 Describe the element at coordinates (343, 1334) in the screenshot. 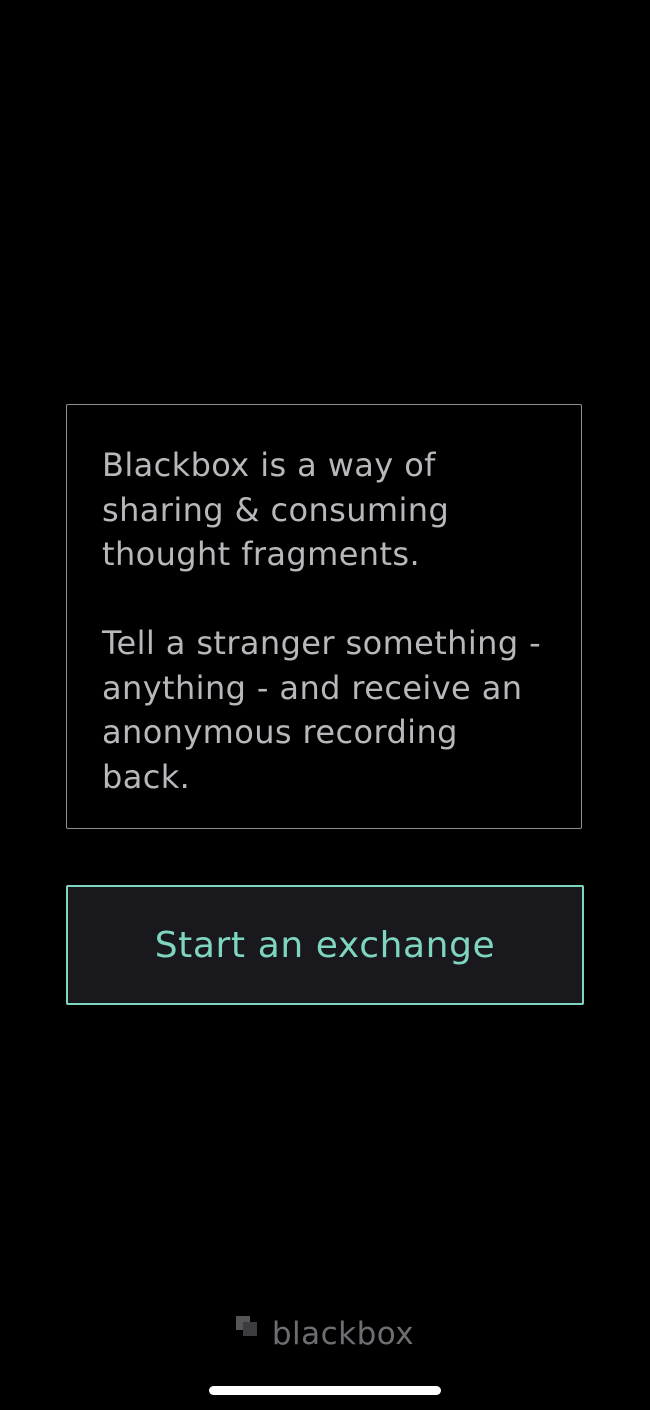

I see `brand-name: blackbox` at that location.